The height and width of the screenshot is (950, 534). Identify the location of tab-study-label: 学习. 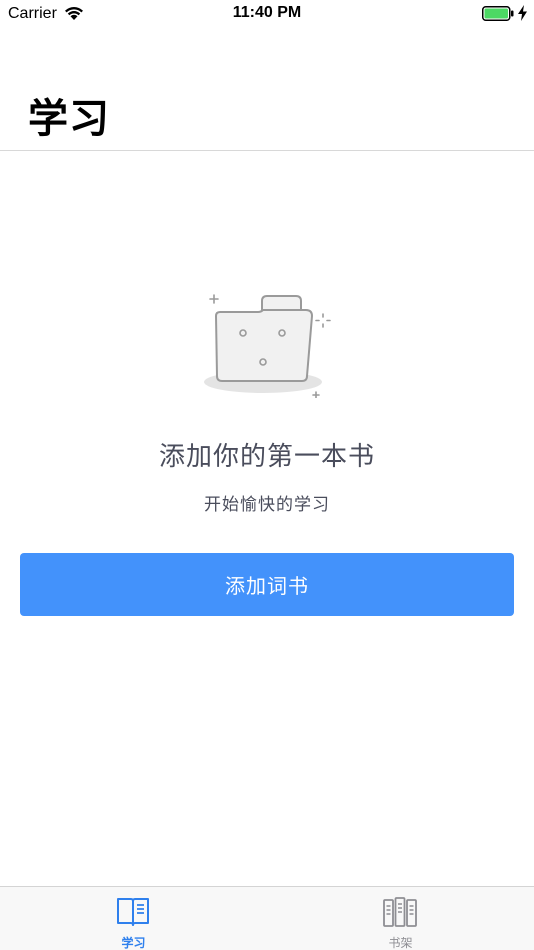
(133, 943).